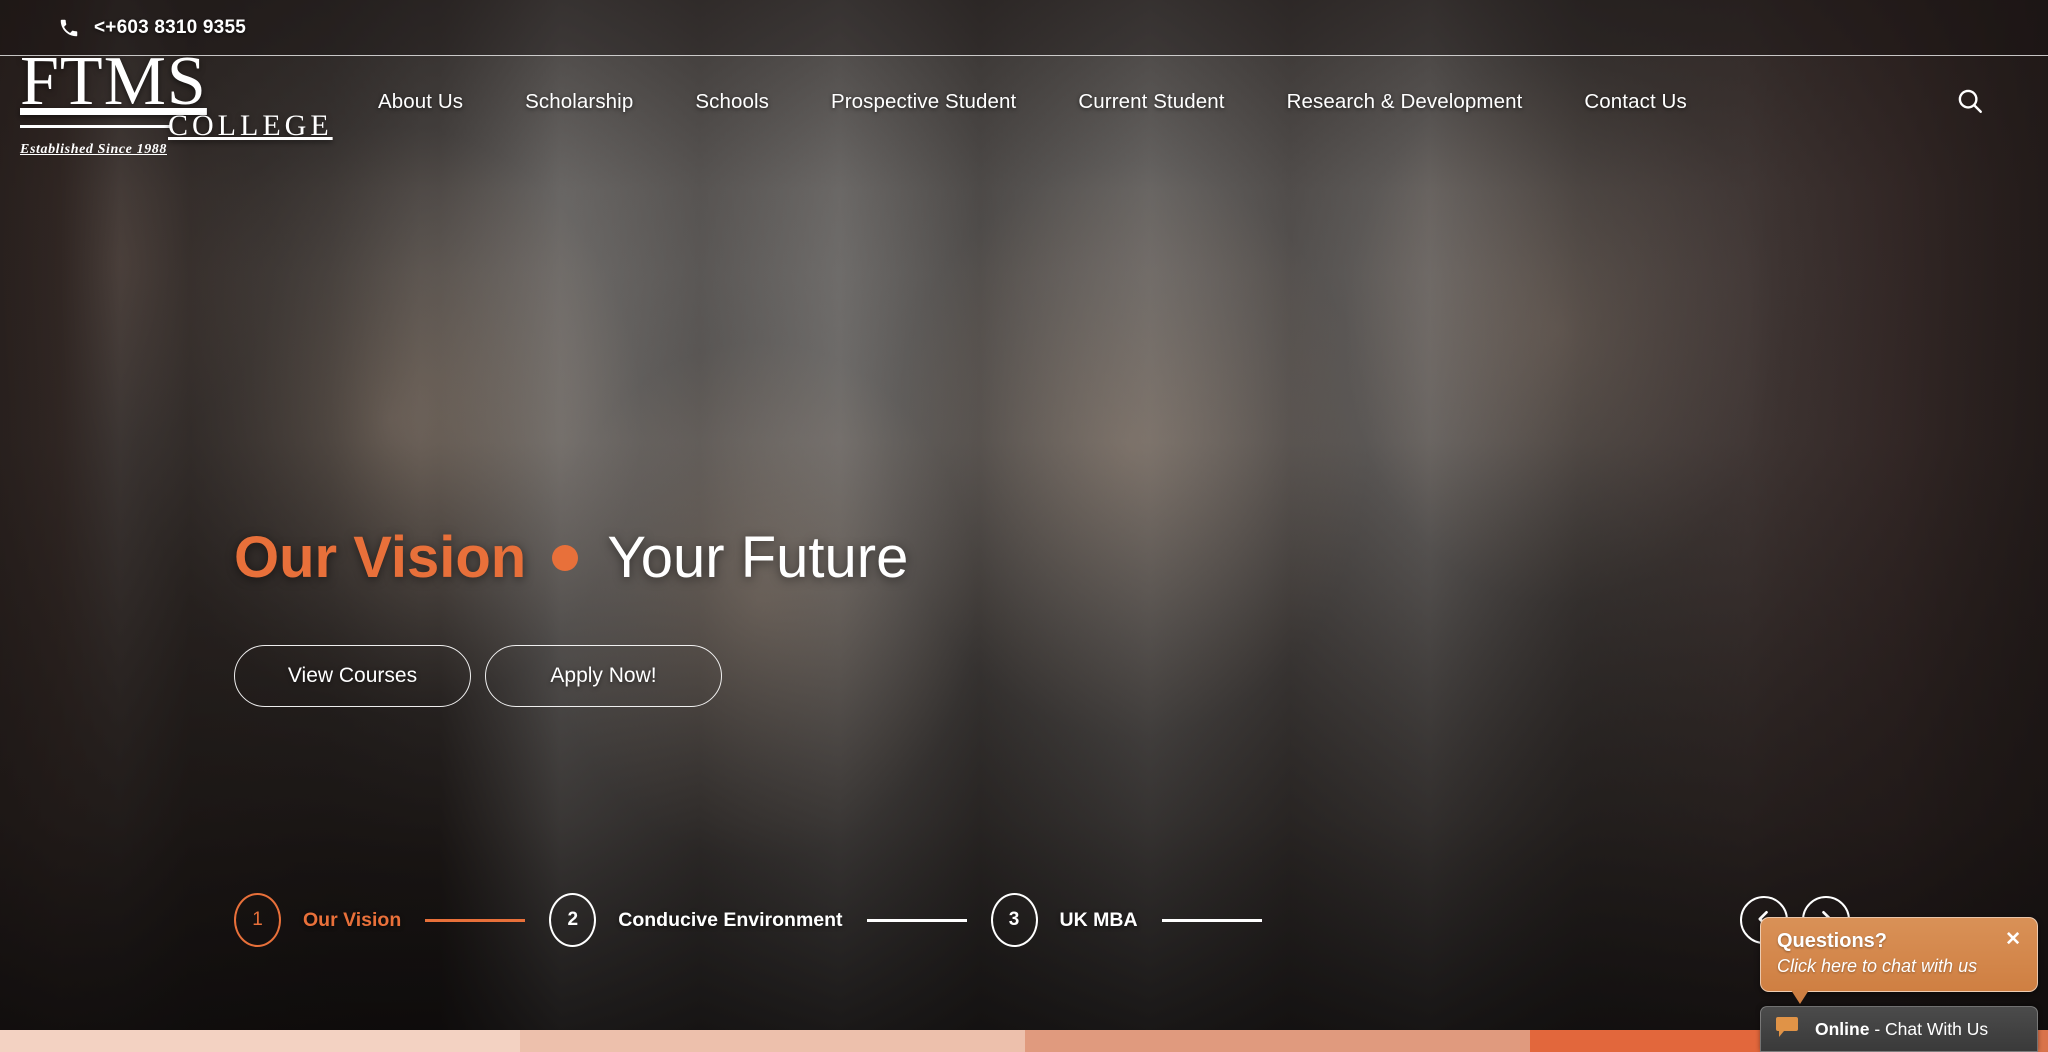 This screenshot has width=2048, height=1052. Describe the element at coordinates (1877, 966) in the screenshot. I see `chat-subtitle: Click here to chat with us` at that location.